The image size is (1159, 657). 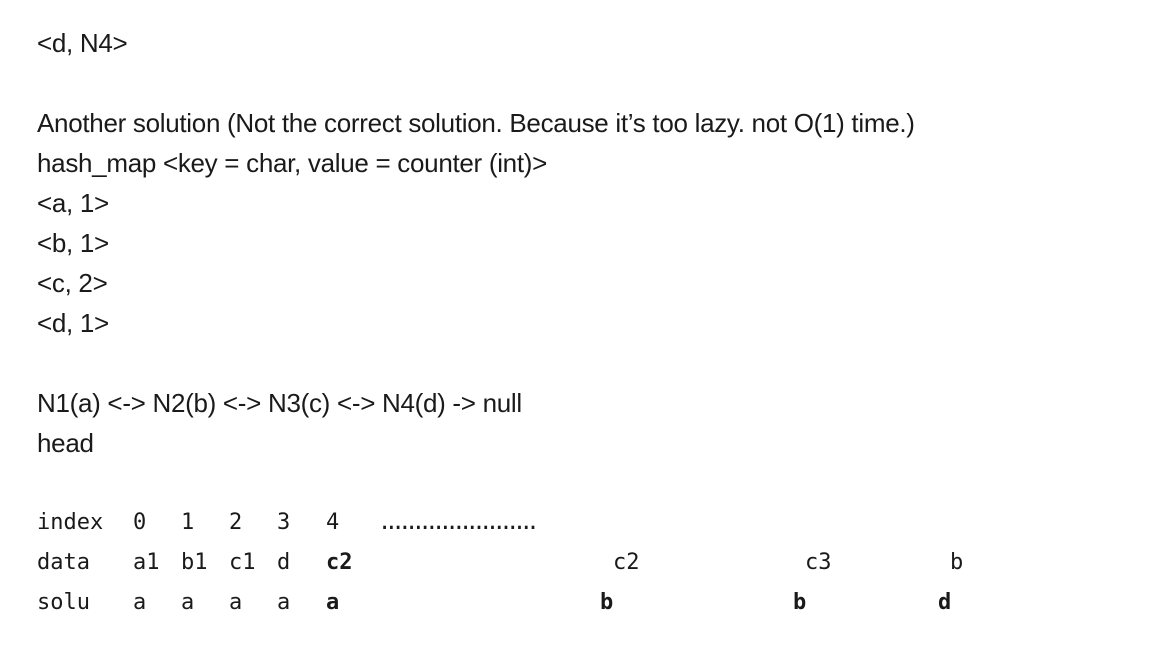 I want to click on text-line-entry-a: <a, 1>, so click(x=73, y=203).